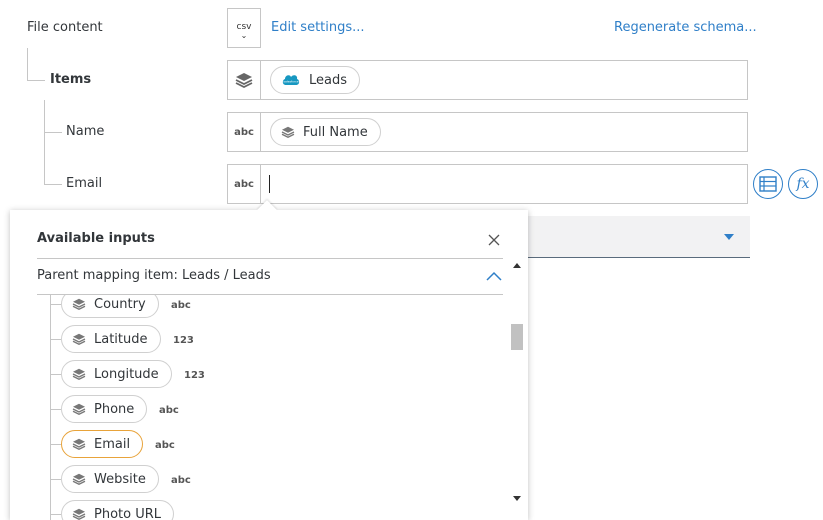  Describe the element at coordinates (126, 374) in the screenshot. I see `input-pill-label: Longitude` at that location.